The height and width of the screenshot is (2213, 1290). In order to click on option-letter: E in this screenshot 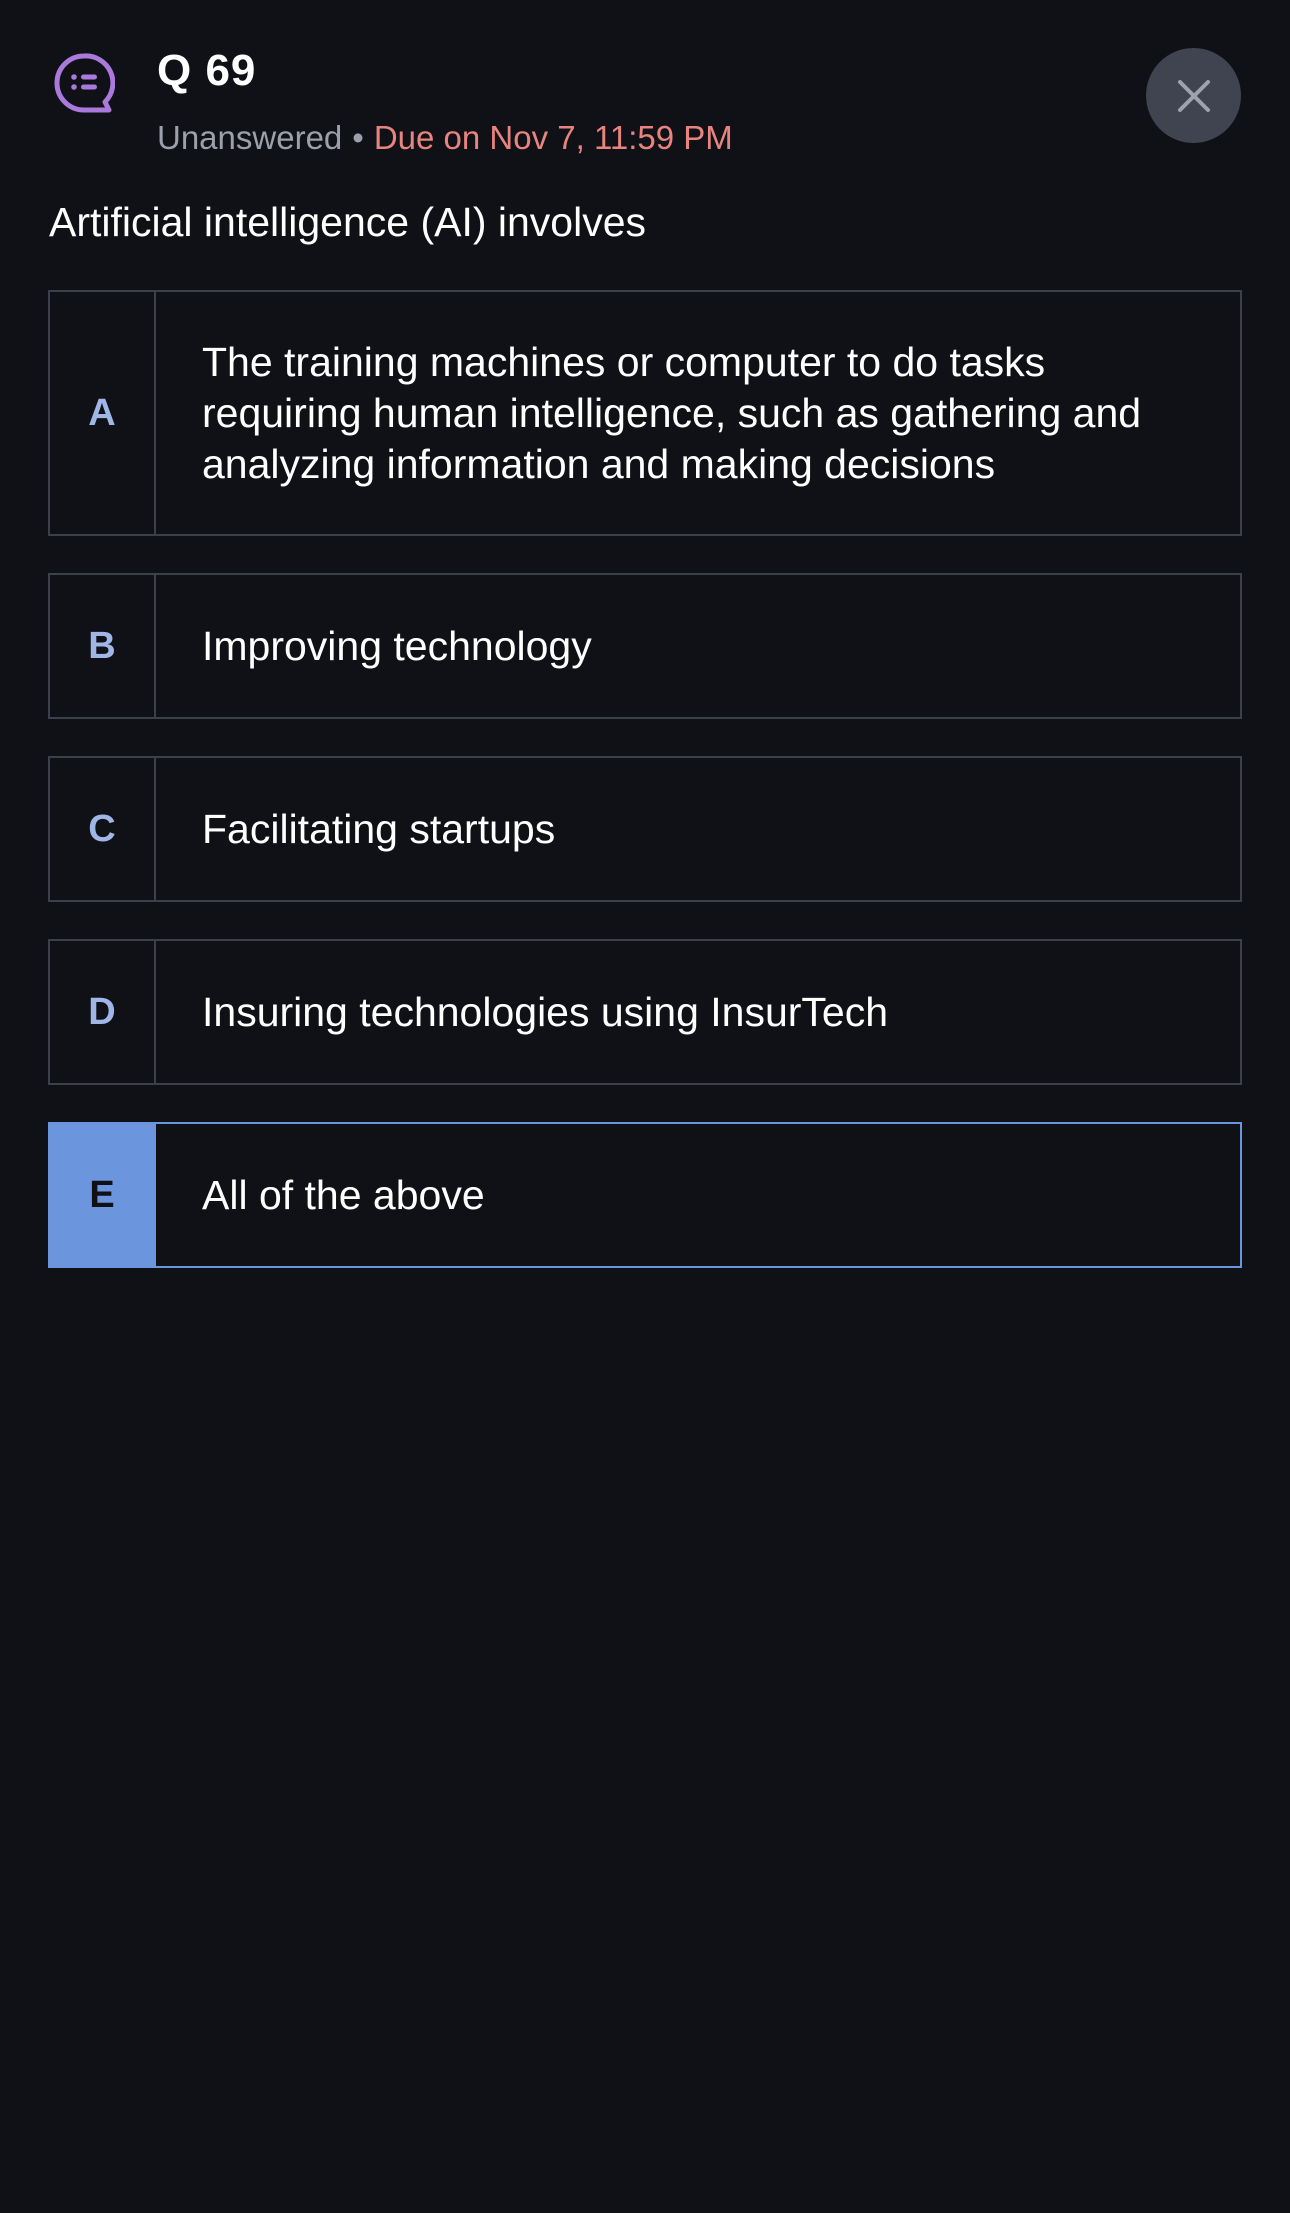, I will do `click(103, 1195)`.